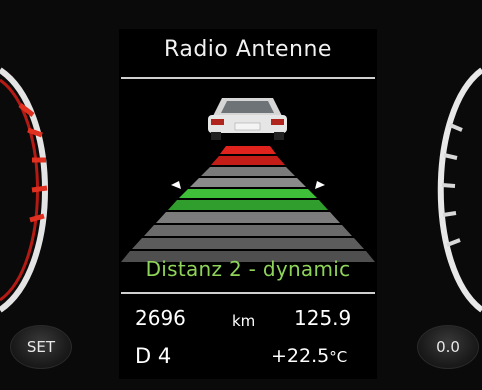 This screenshot has height=390, width=482. Describe the element at coordinates (153, 356) in the screenshot. I see `gear-indicator: D 4` at that location.